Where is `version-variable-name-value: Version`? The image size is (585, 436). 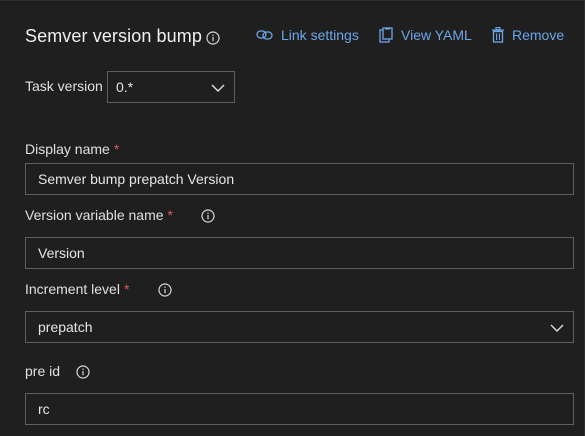 version-variable-name-value: Version is located at coordinates (61, 253).